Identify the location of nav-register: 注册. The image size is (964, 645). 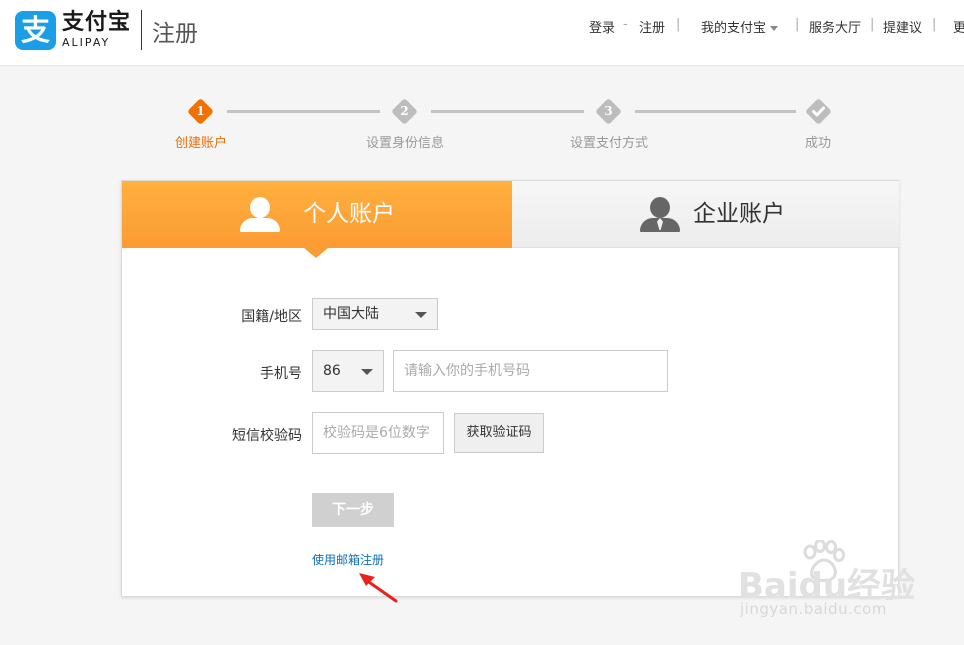
(652, 26).